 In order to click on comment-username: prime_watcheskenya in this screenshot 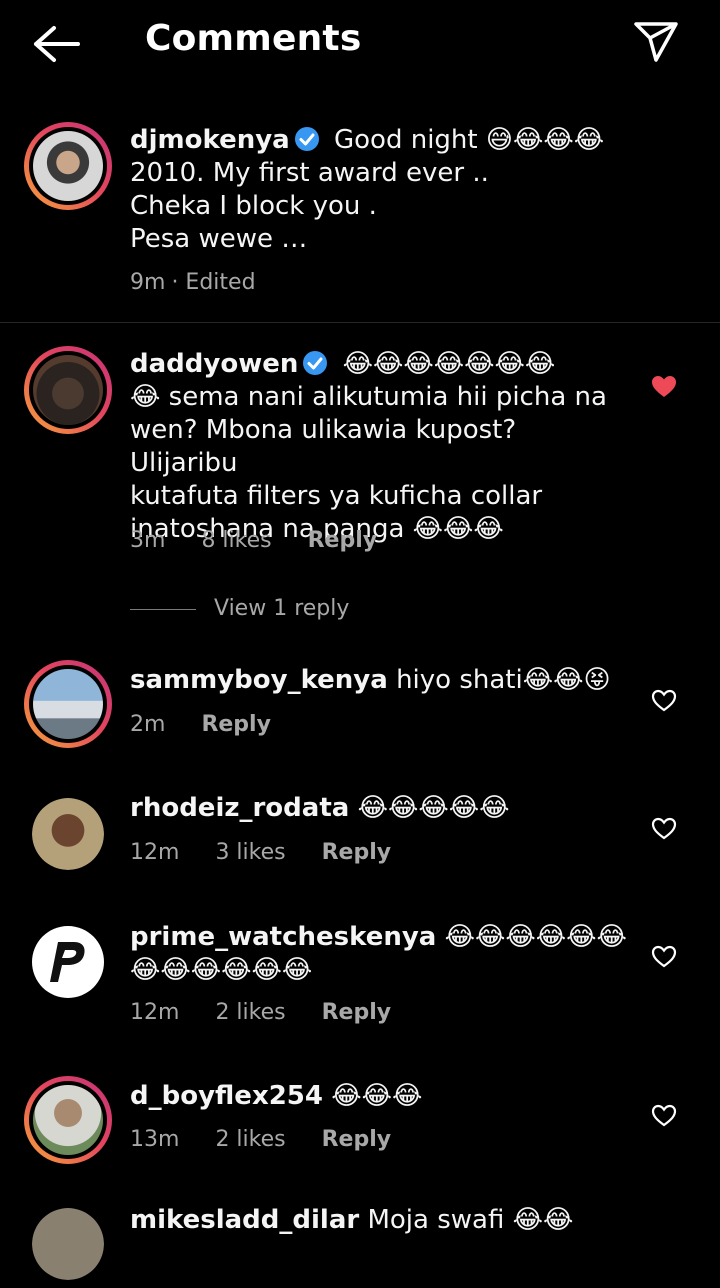, I will do `click(283, 937)`.